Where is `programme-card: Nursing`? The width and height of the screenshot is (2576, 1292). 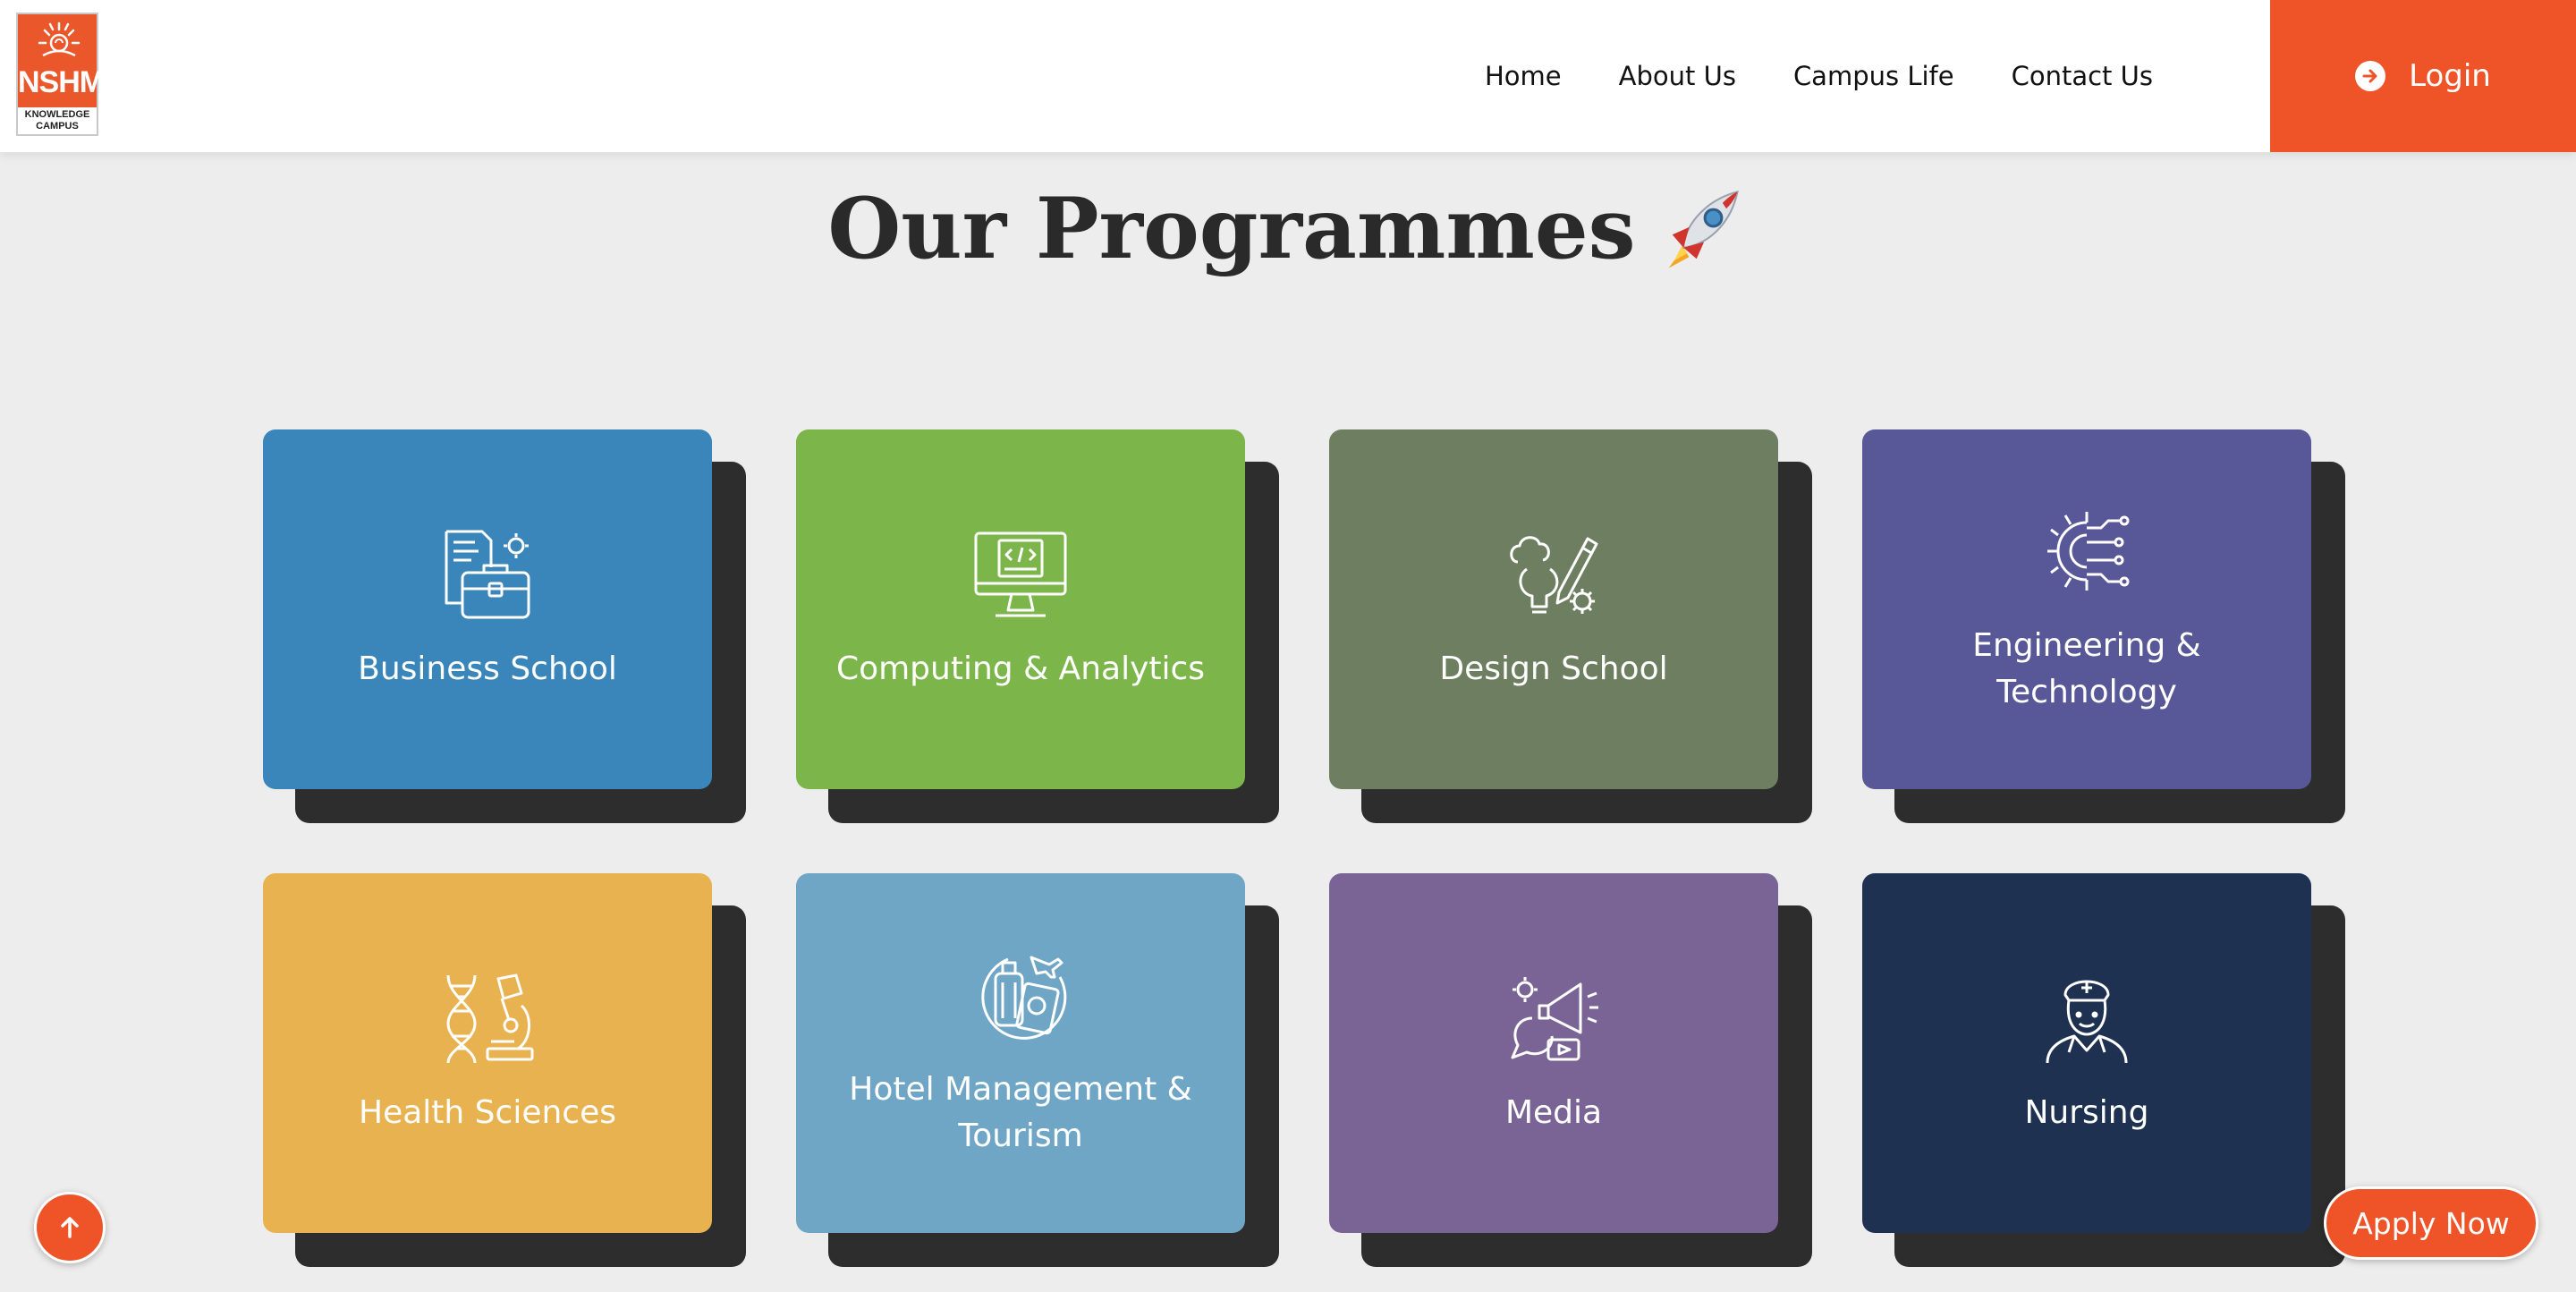 programme-card: Nursing is located at coordinates (2086, 1053).